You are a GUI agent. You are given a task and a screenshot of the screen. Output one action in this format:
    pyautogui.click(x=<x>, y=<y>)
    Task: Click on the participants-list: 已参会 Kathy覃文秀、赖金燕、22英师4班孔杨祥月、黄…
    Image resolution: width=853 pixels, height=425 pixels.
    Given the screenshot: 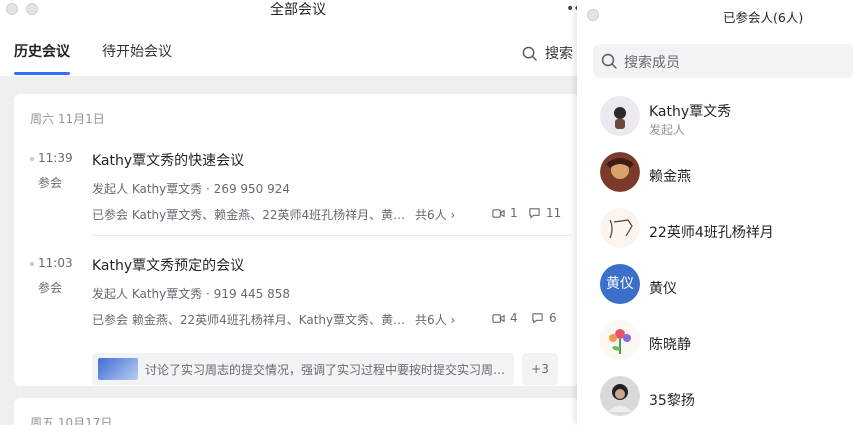 What is the action you would take?
    pyautogui.click(x=249, y=215)
    